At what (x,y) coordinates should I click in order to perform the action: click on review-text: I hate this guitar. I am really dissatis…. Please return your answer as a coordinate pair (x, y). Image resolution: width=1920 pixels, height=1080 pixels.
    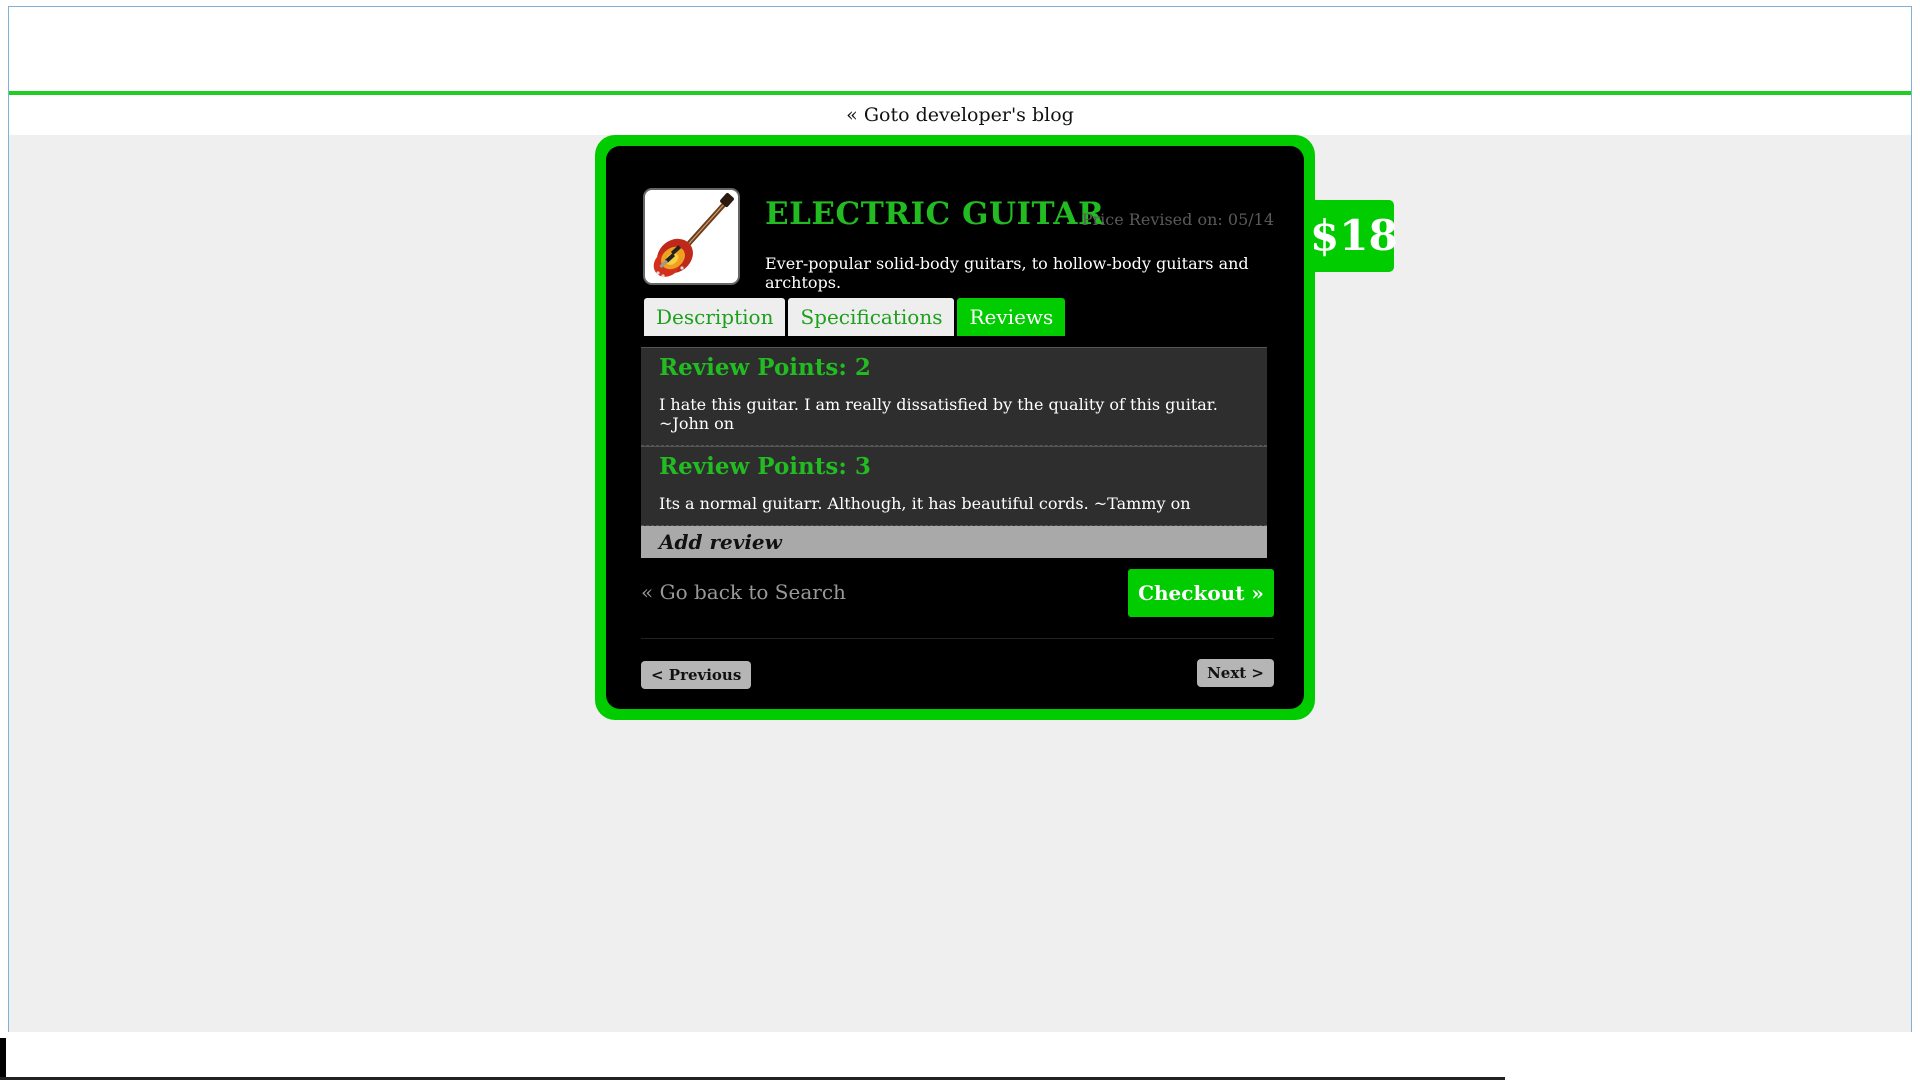
    Looking at the image, I should click on (938, 414).